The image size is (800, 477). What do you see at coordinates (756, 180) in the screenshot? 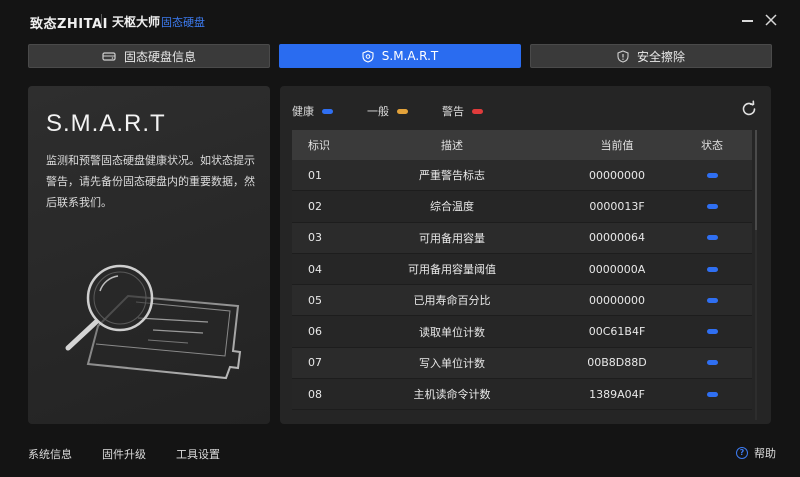
I see `table-scrollbar-thumb` at bounding box center [756, 180].